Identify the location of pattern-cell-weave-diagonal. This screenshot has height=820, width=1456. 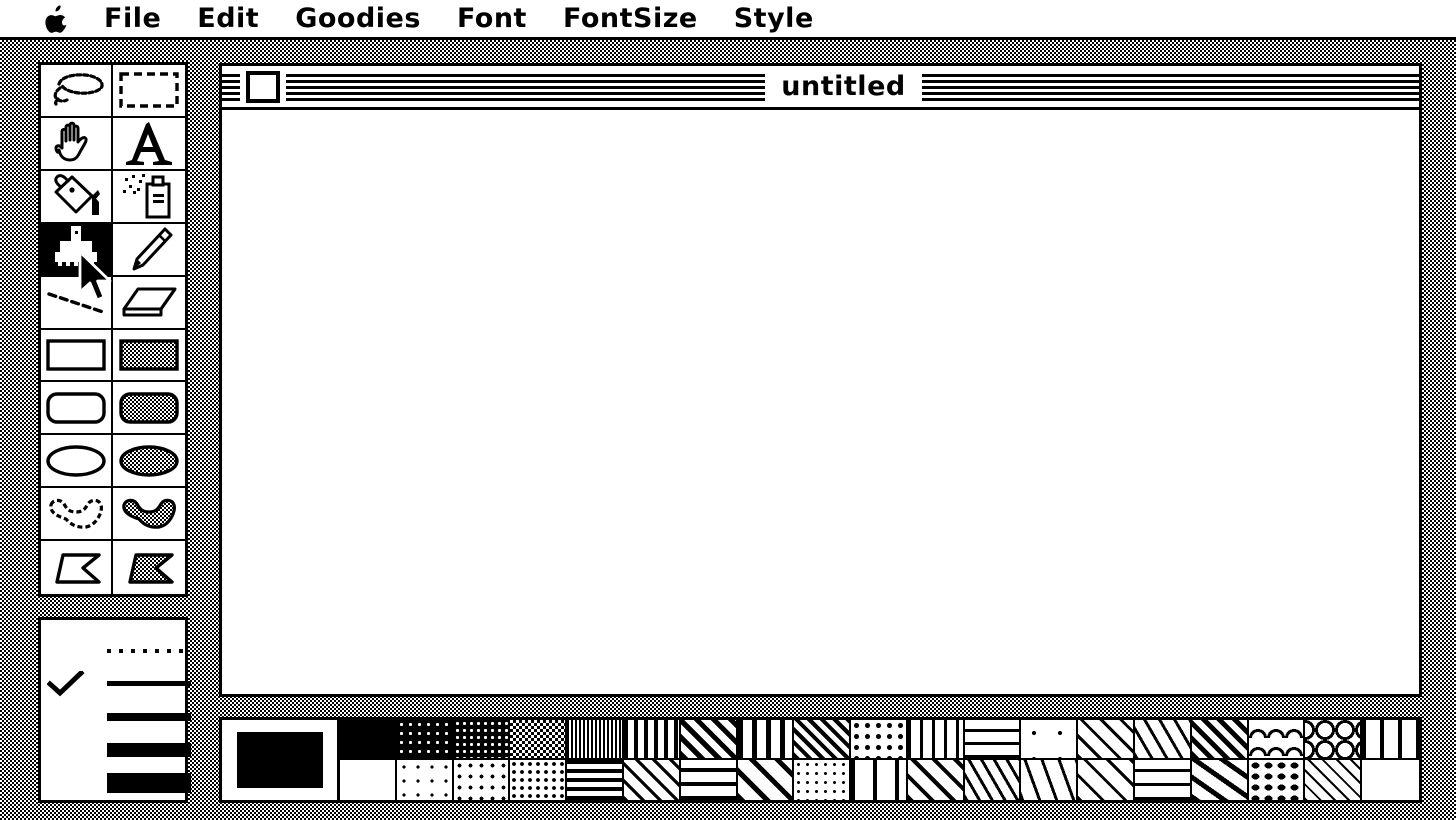
(1107, 740).